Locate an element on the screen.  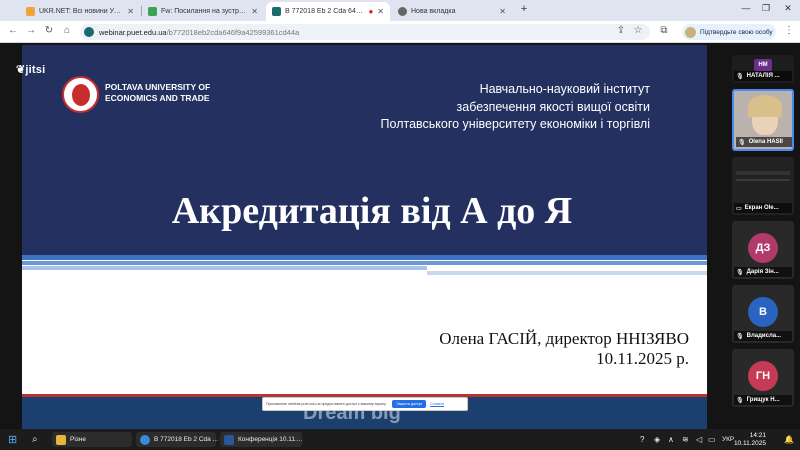
extensions-icon: ⧉ is located at coordinates (664, 30).